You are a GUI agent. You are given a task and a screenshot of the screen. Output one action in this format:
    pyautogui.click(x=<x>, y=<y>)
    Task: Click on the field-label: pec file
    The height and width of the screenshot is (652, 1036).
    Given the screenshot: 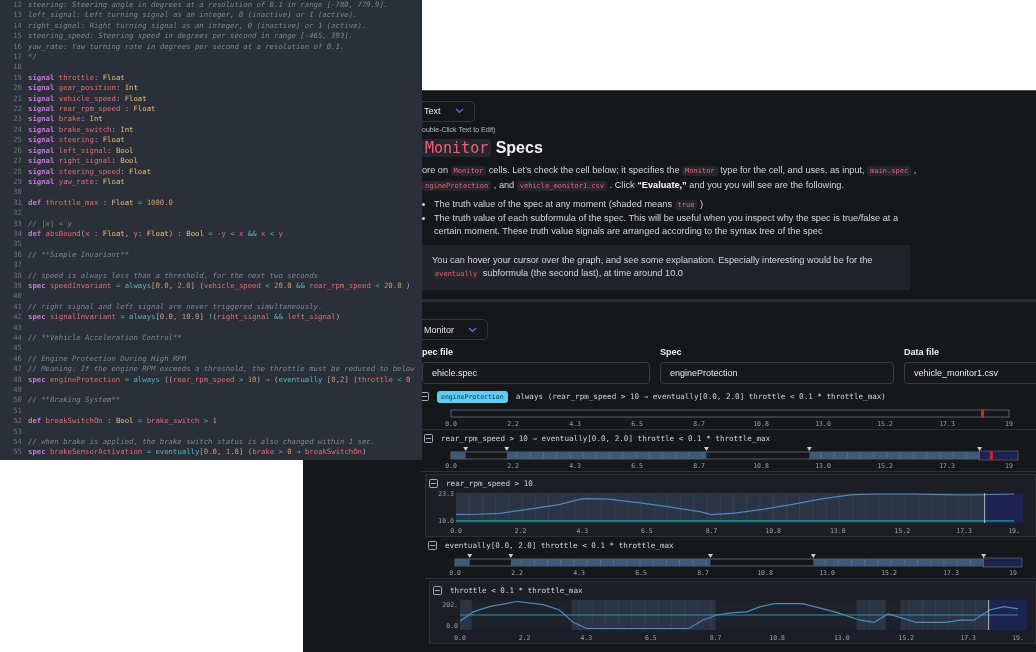 What is the action you would take?
    pyautogui.click(x=438, y=352)
    